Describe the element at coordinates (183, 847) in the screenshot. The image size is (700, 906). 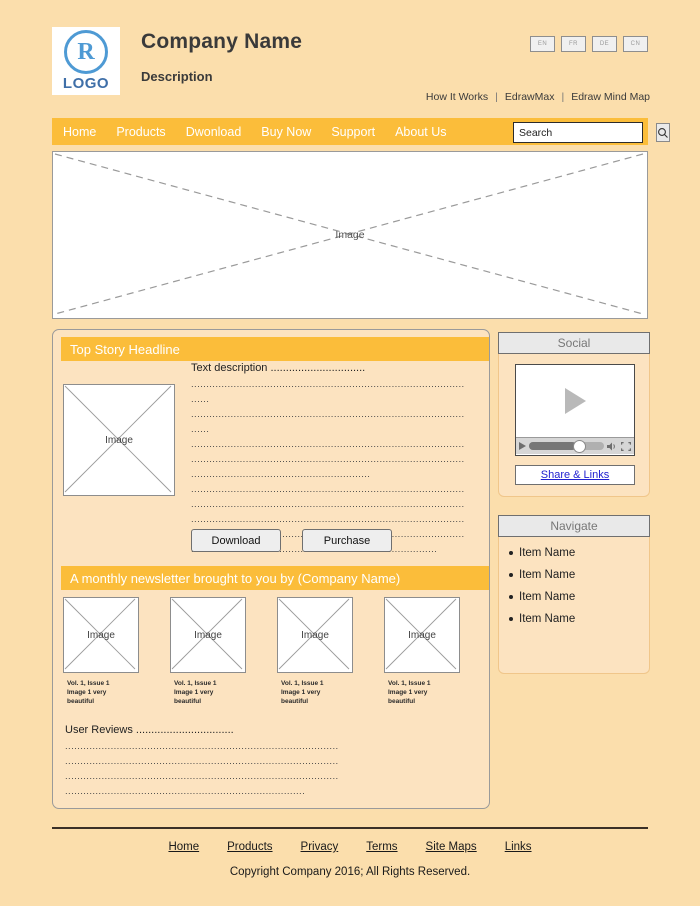
I see `footer-link-home: Home` at that location.